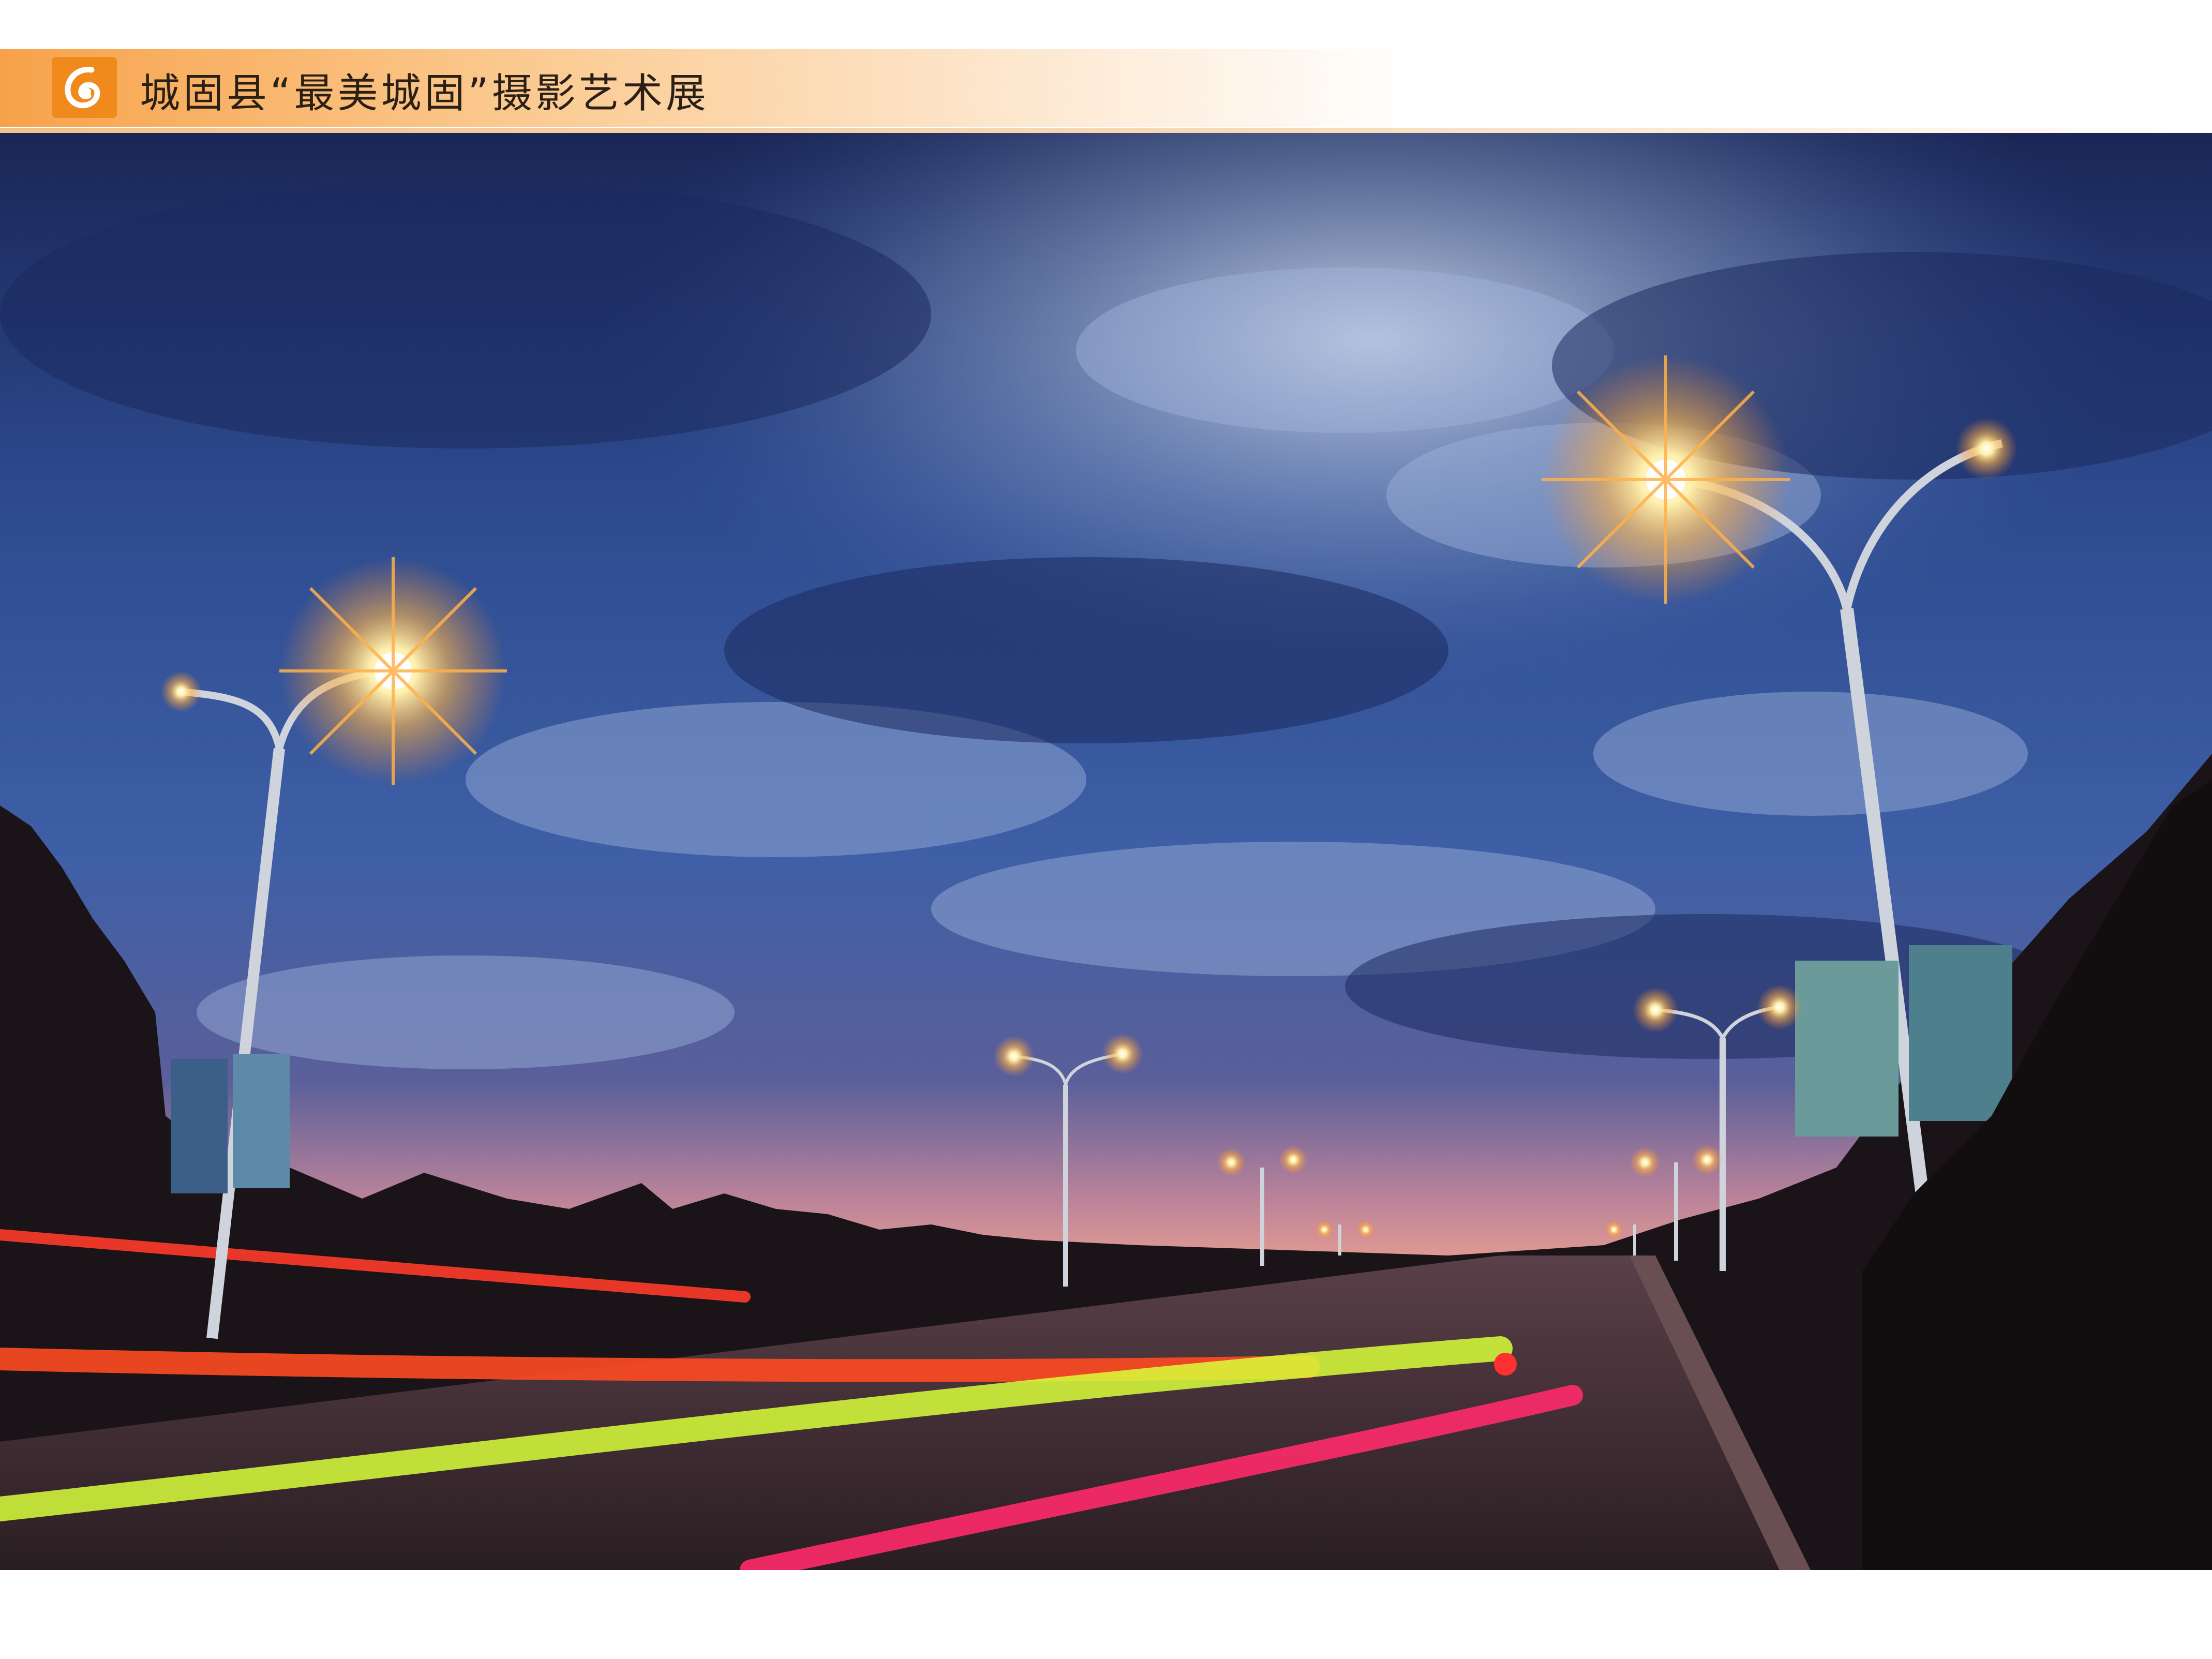 The image size is (2212, 1659). I want to click on logo, so click(84, 87).